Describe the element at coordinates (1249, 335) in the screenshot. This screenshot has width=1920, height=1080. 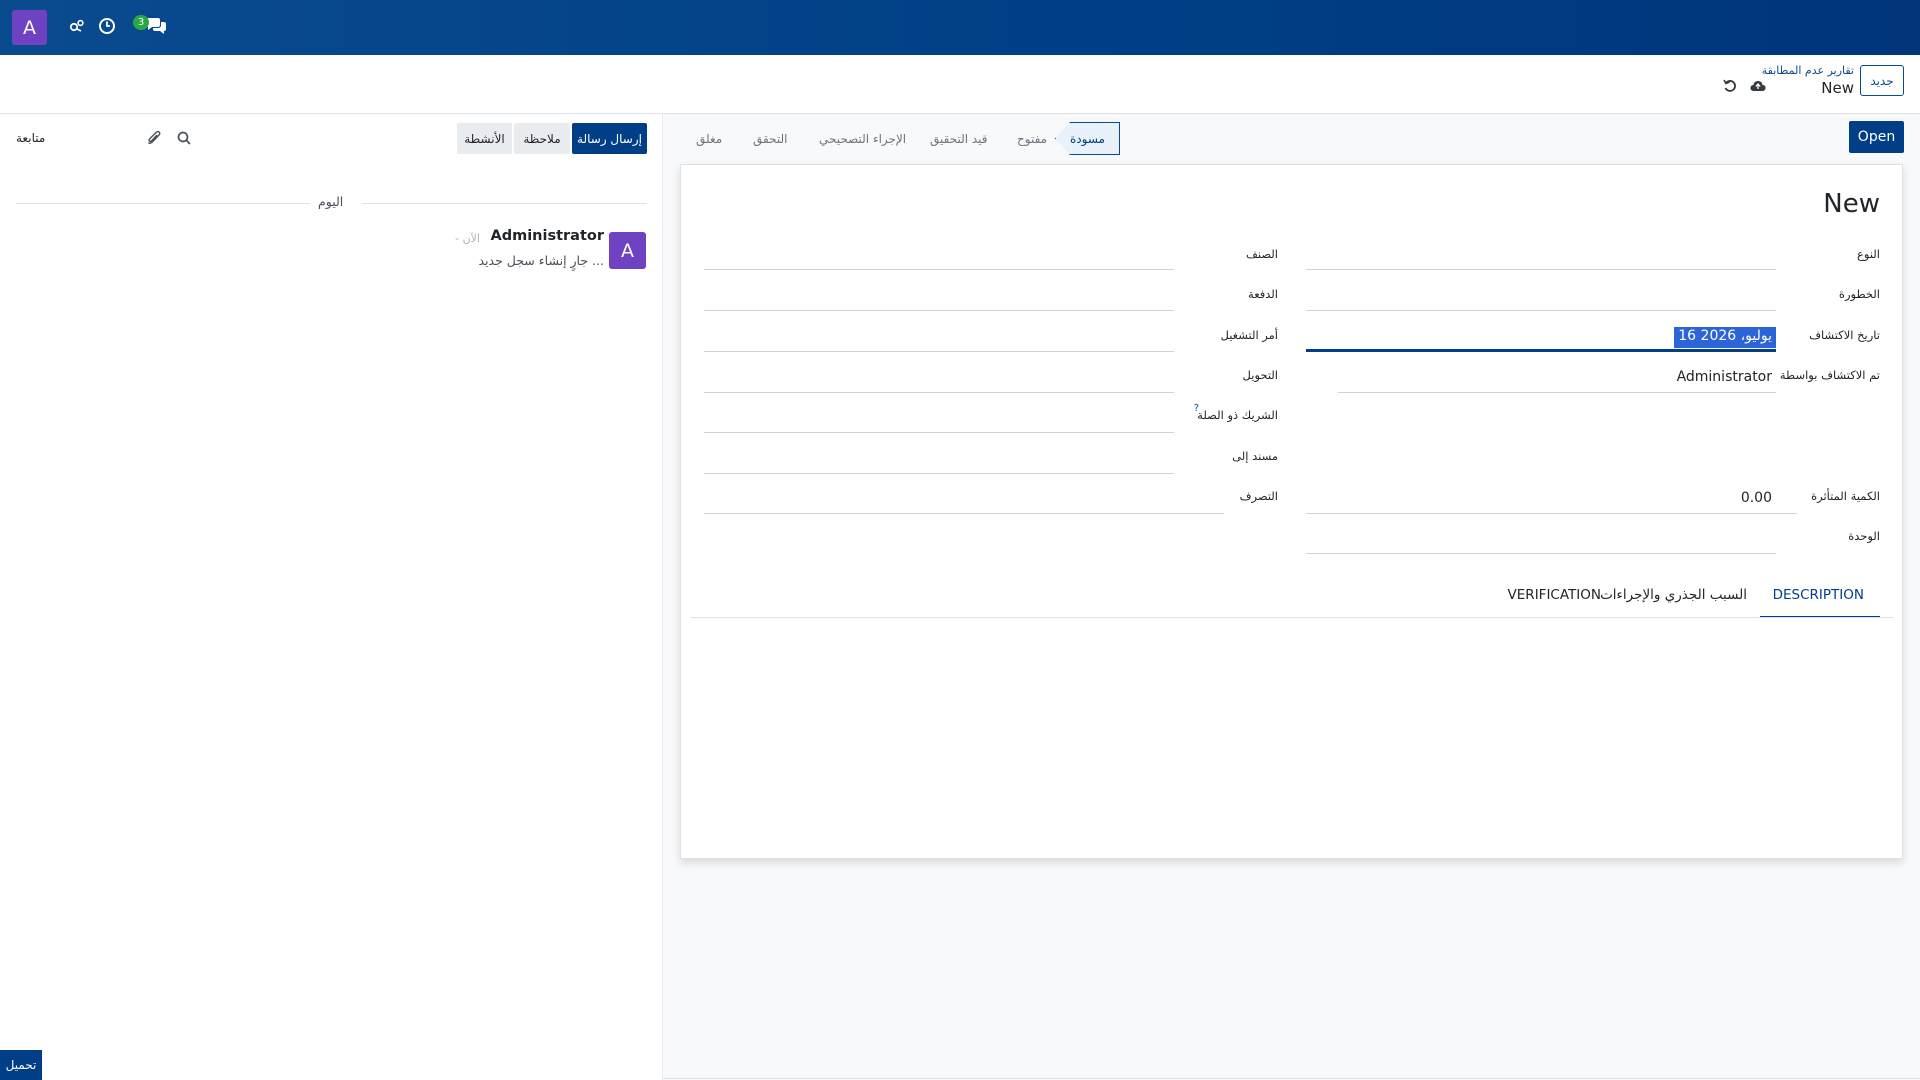
I see `label-work-order: أمر التشغيل` at that location.